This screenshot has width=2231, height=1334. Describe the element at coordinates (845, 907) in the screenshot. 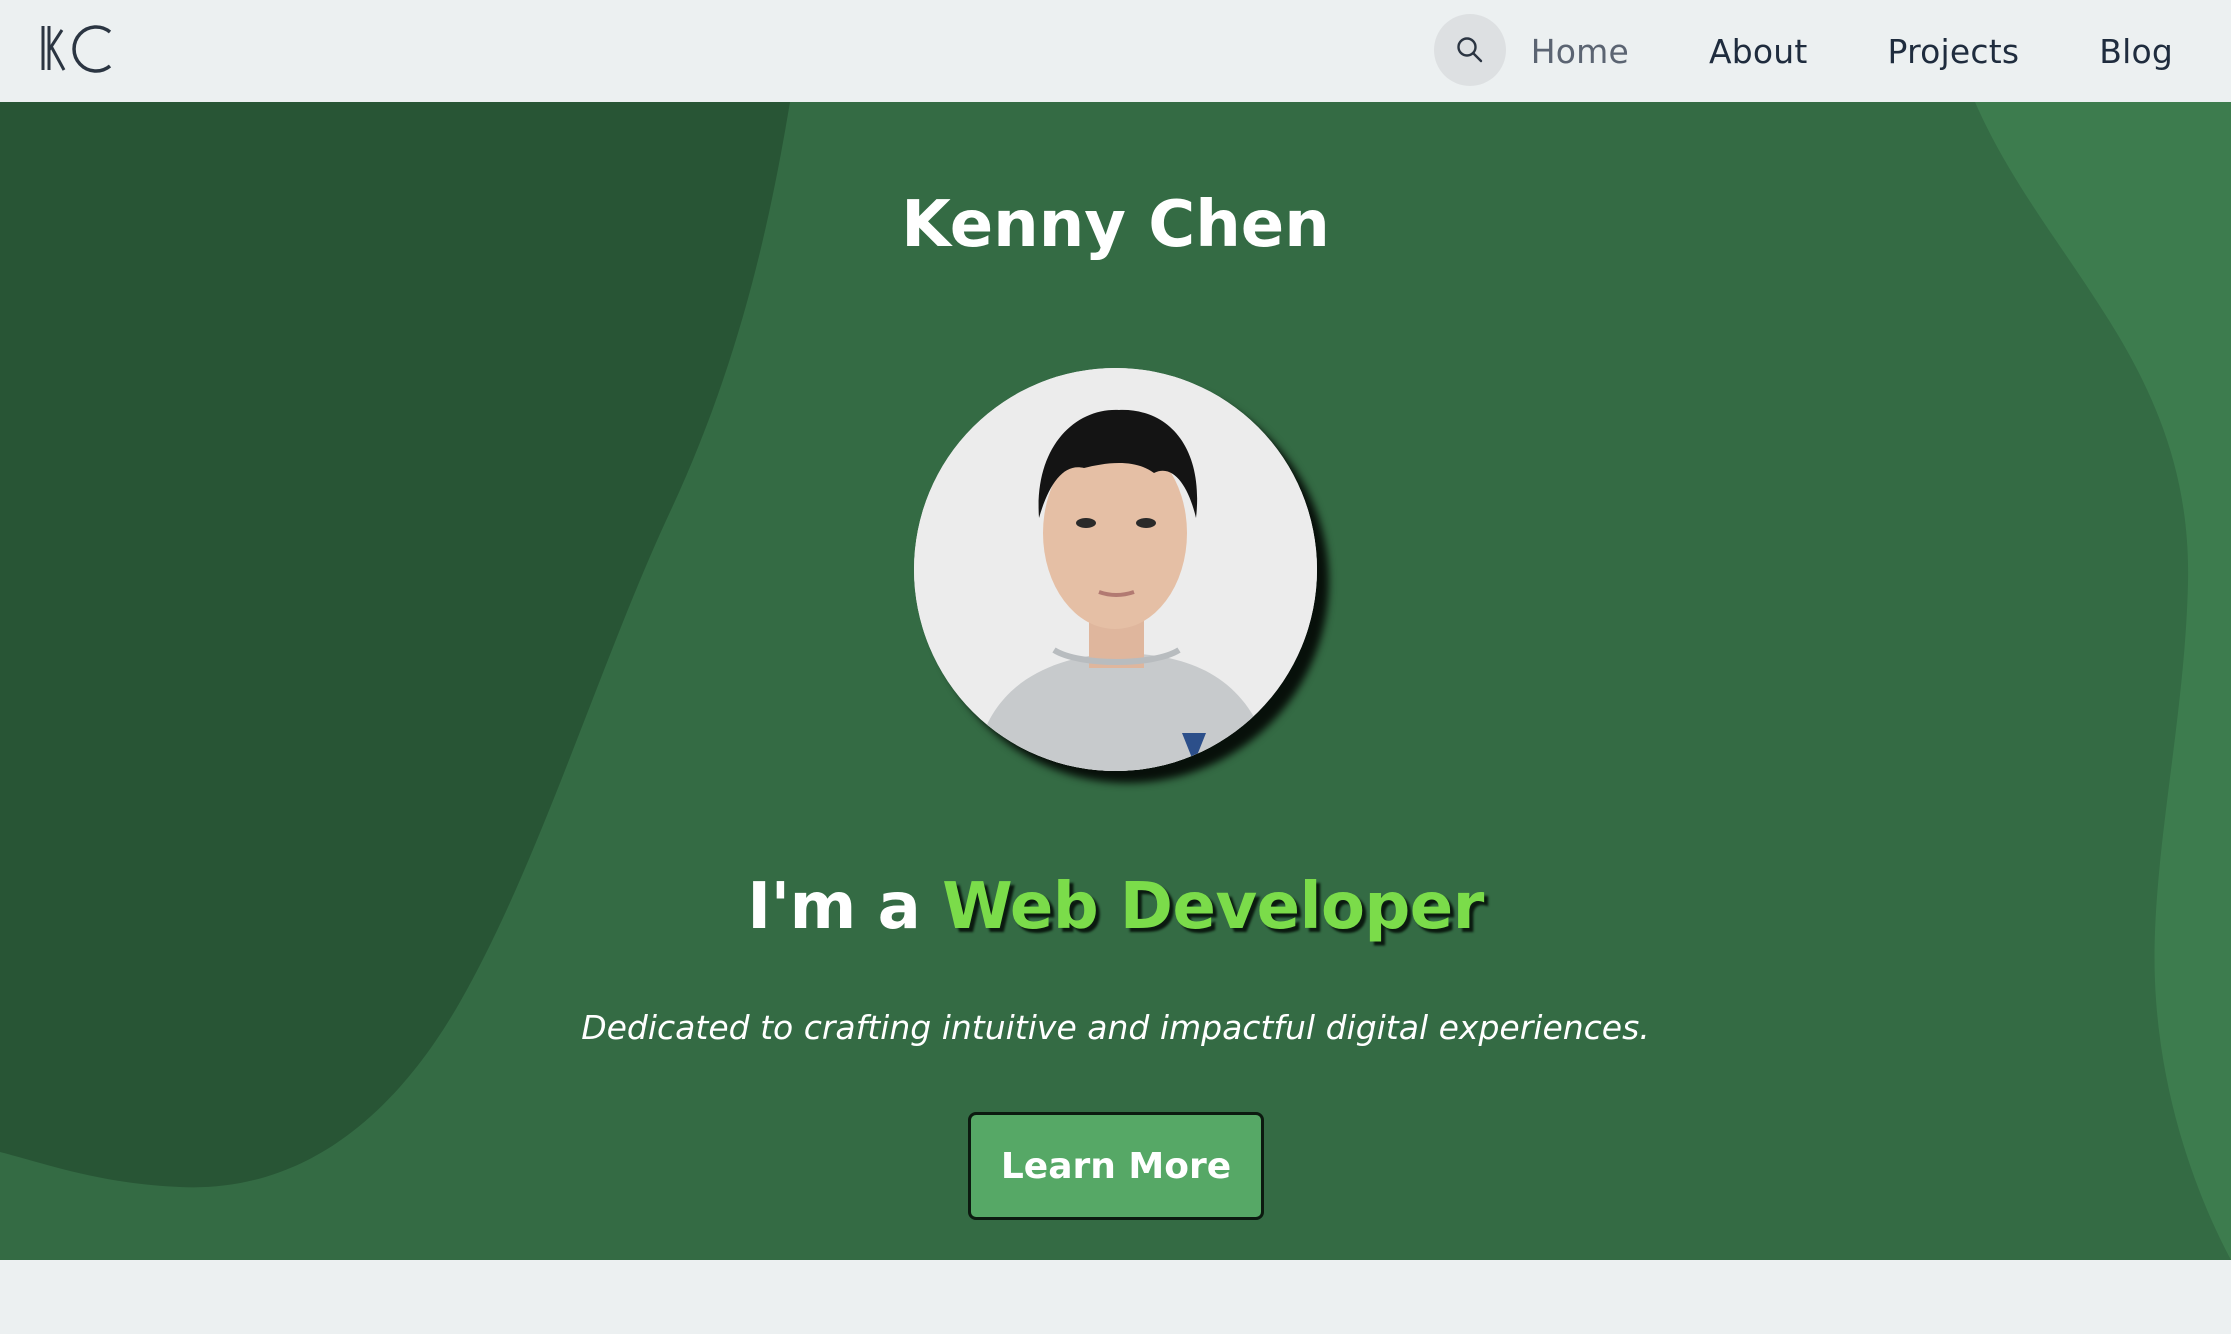

I see `tagline-prefix: I'm a` at that location.